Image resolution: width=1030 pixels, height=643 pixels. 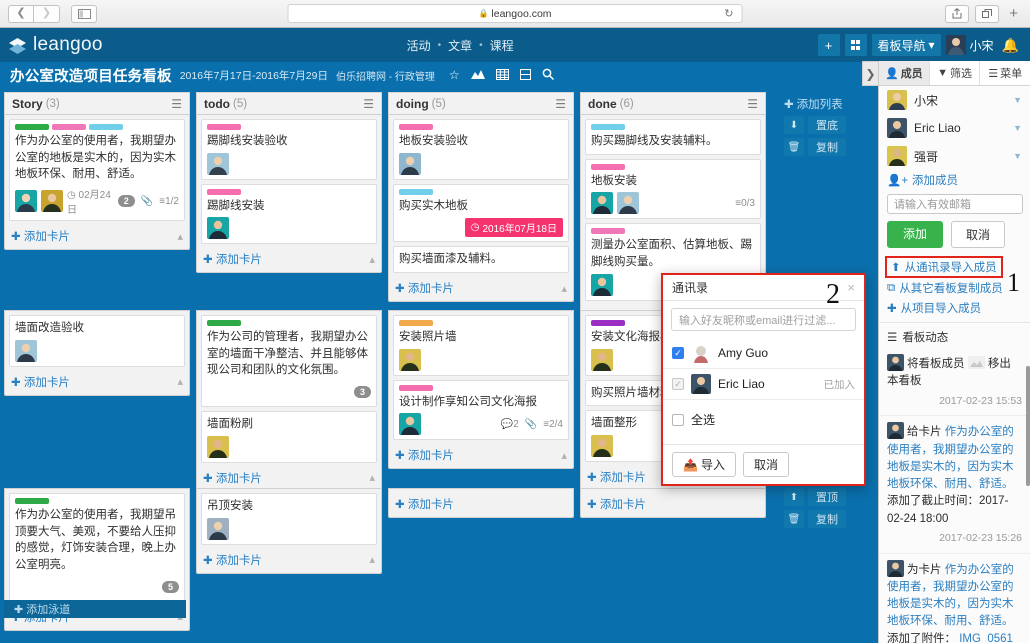 I want to click on add-member-link: 👤+ 添加成员, so click(x=954, y=180).